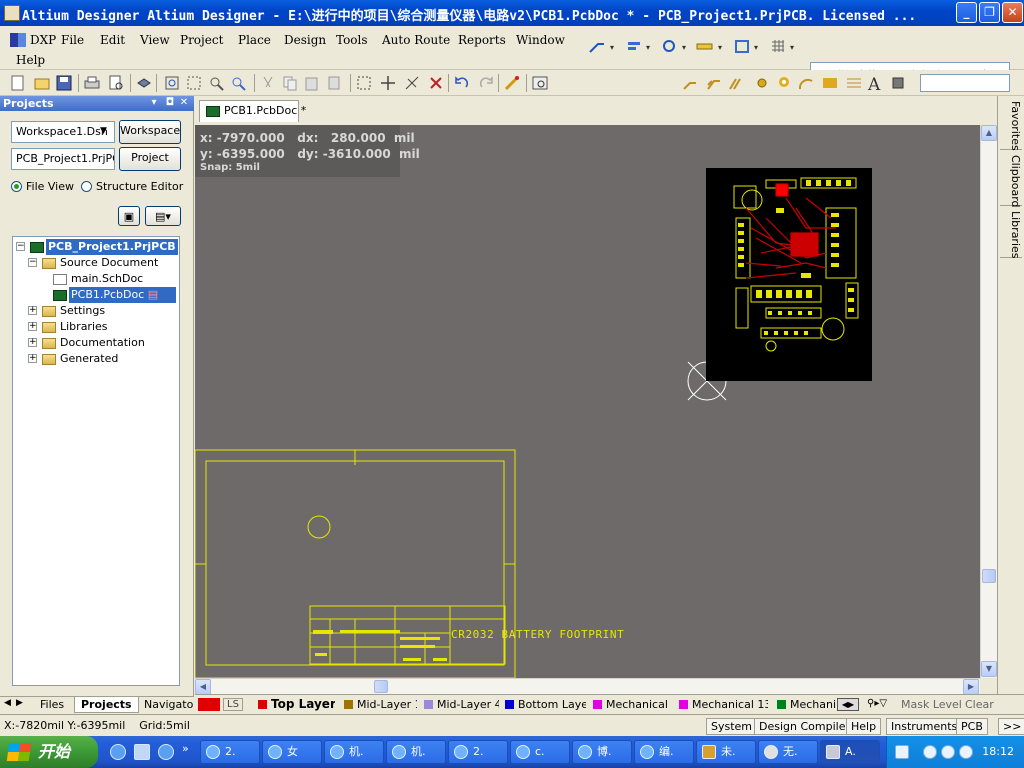 The height and width of the screenshot is (768, 1024). Describe the element at coordinates (254, 40) in the screenshot. I see `menu-place: Place` at that location.